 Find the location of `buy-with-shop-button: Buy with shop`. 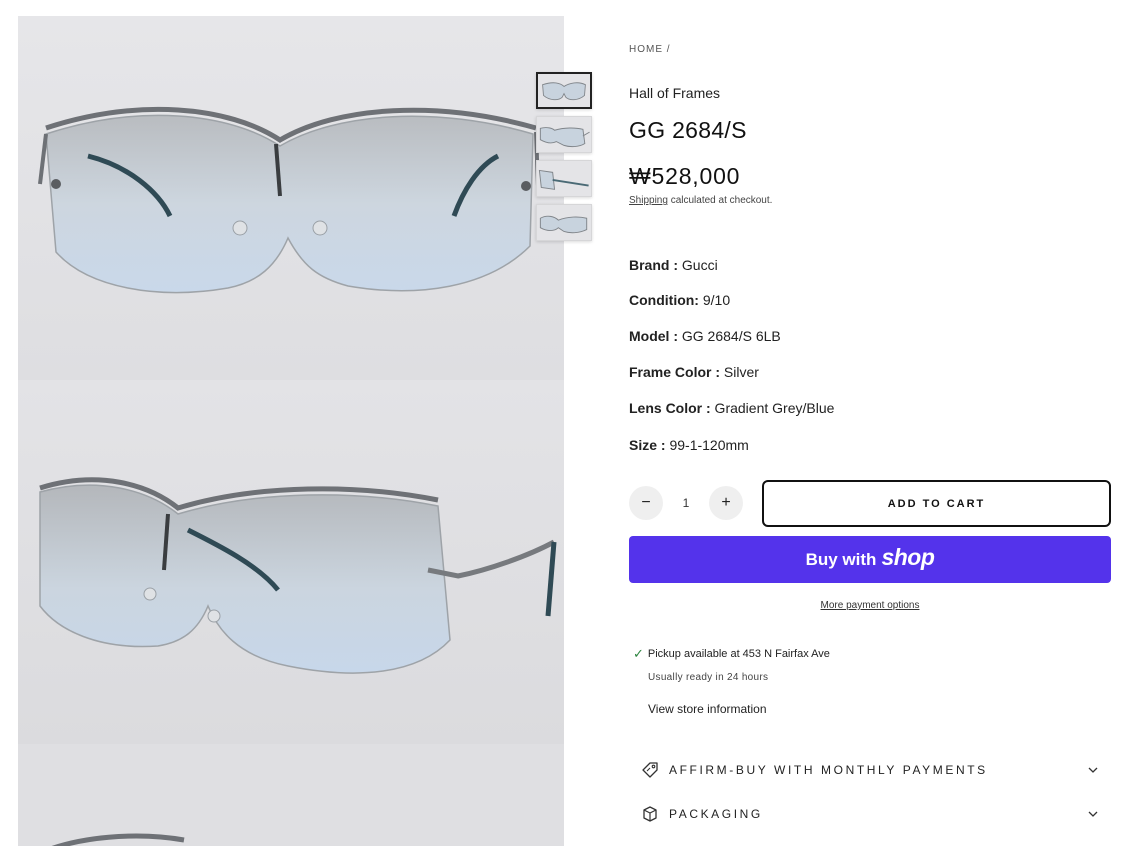

buy-with-shop-button: Buy with shop is located at coordinates (870, 559).